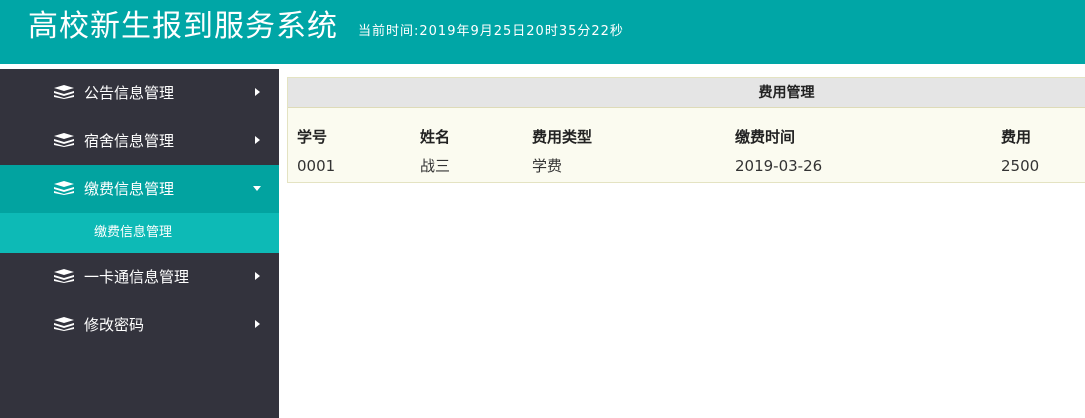  Describe the element at coordinates (435, 166) in the screenshot. I see `table-cell-name: 战三` at that location.